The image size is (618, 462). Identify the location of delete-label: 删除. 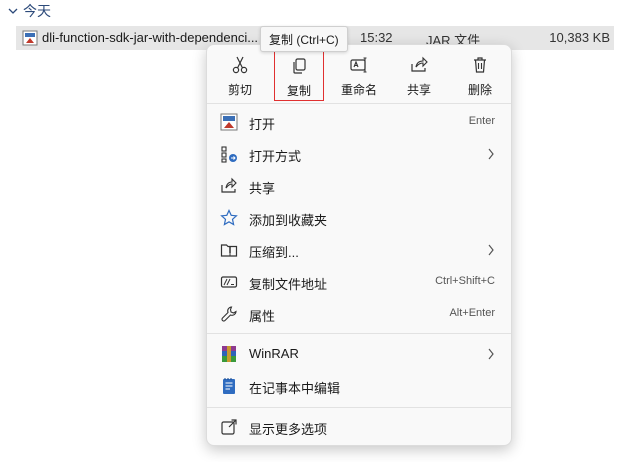
(479, 90).